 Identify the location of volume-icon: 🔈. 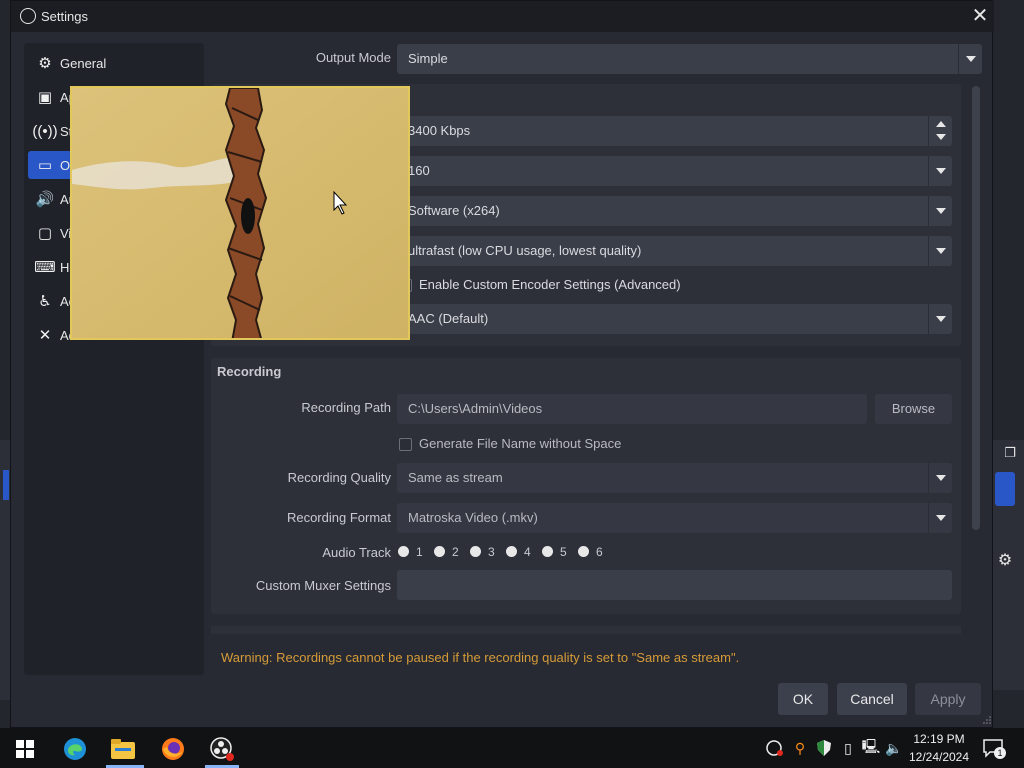
(894, 748).